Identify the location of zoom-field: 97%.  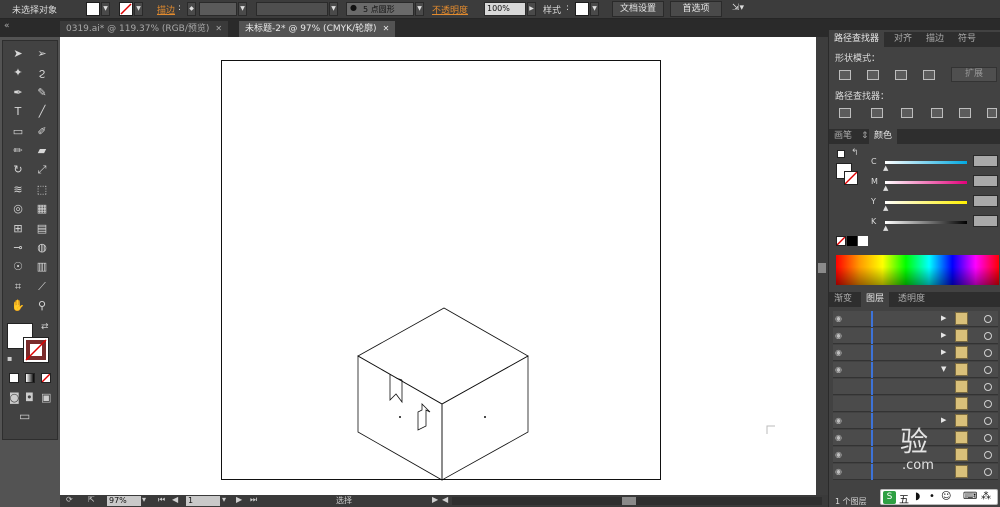
(124, 501).